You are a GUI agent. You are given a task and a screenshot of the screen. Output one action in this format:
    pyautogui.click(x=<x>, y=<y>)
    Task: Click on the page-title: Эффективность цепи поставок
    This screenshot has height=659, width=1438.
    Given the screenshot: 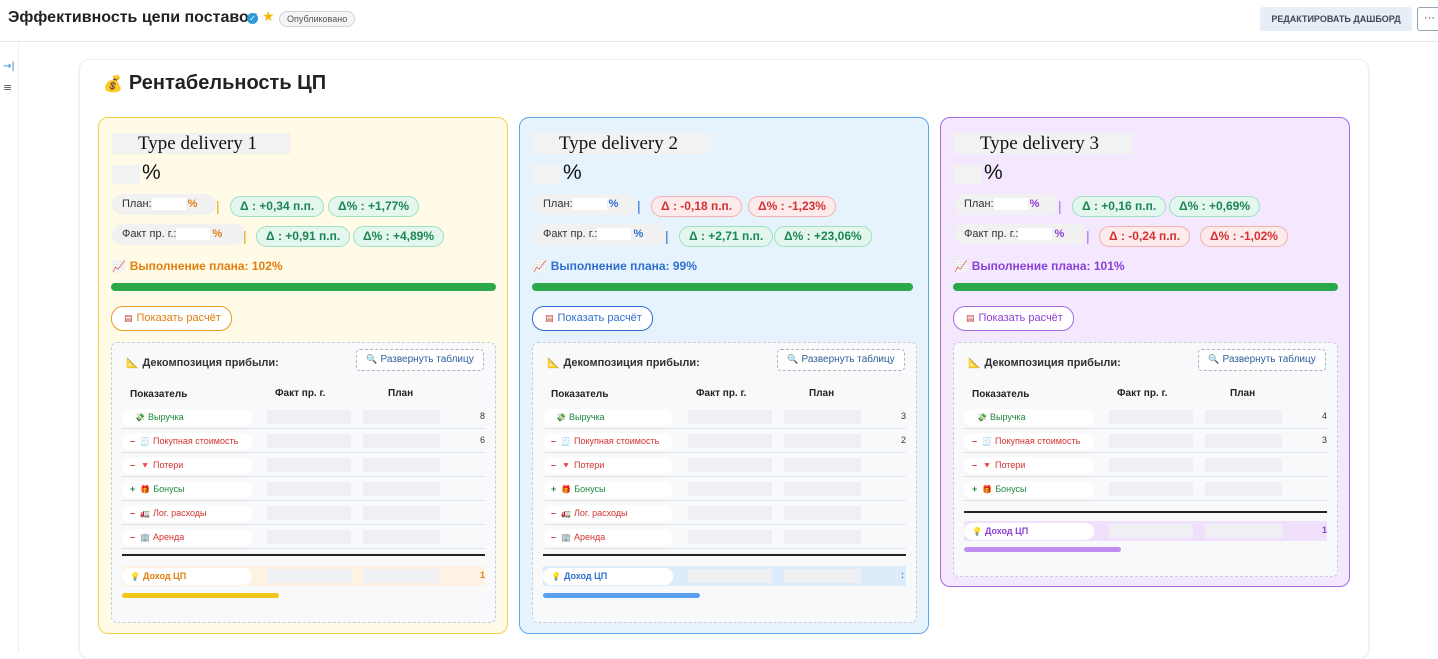 What is the action you would take?
    pyautogui.click(x=132, y=17)
    